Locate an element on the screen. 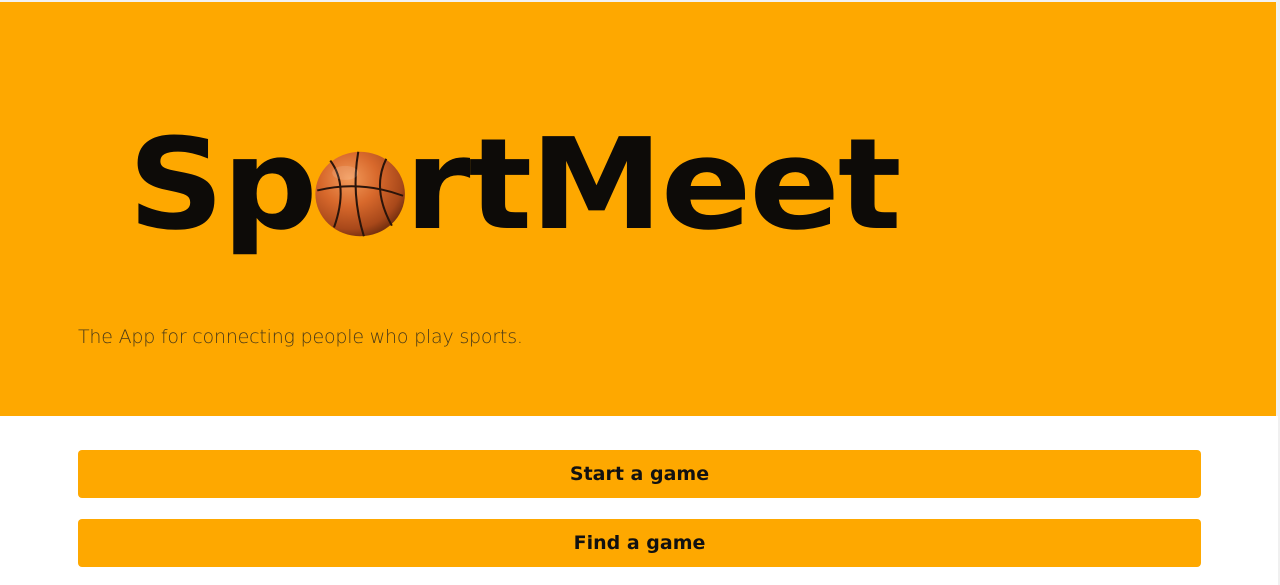 The height and width of the screenshot is (585, 1280). logo-text-end: rtMeet is located at coordinates (653, 184).